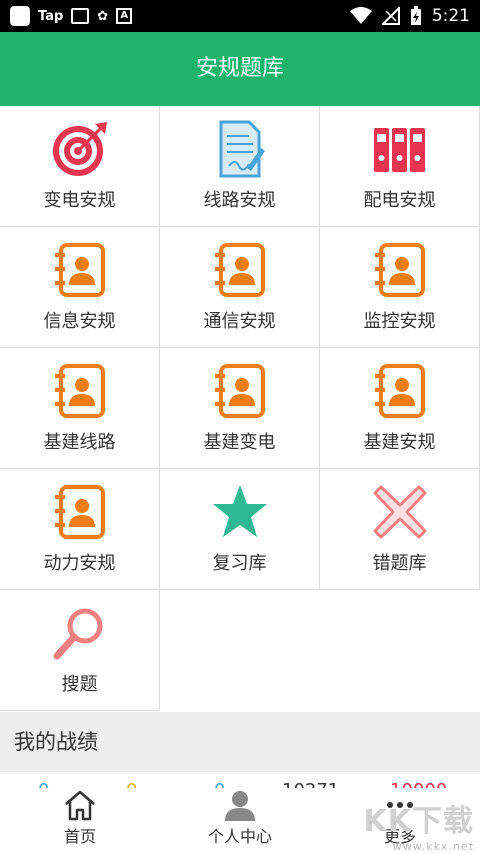  I want to click on document-pen-icon, so click(240, 149).